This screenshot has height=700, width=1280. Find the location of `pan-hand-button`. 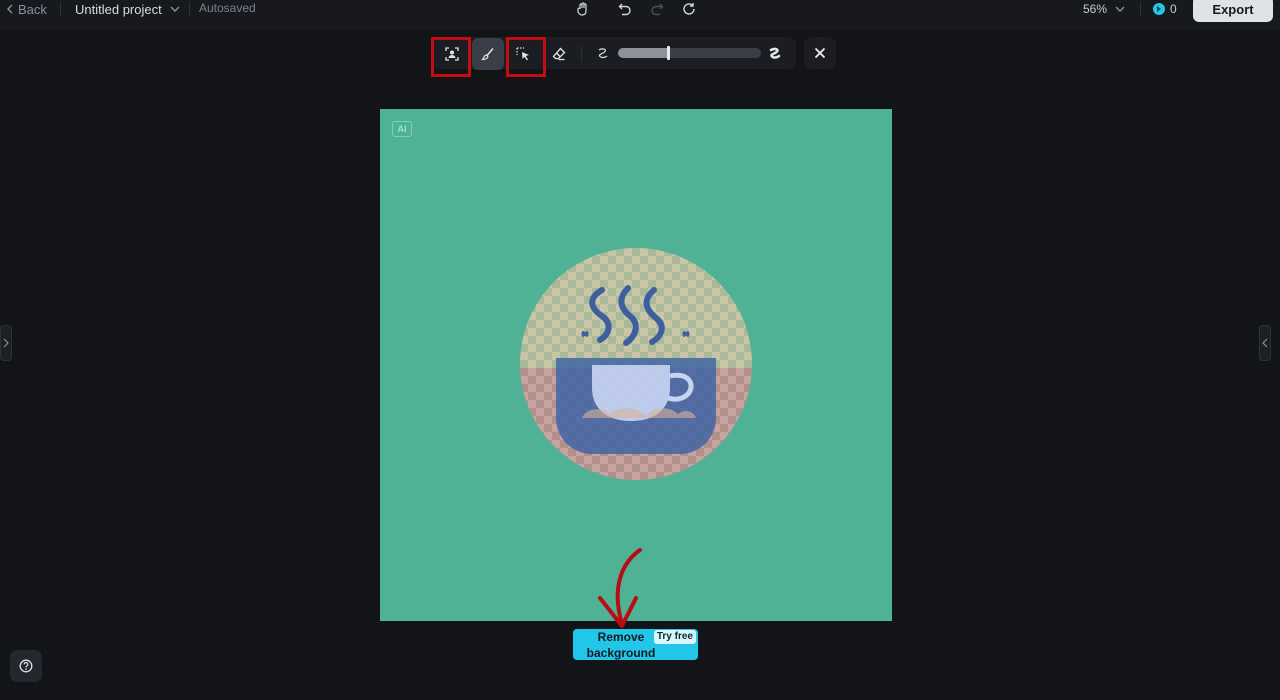

pan-hand-button is located at coordinates (583, 9).